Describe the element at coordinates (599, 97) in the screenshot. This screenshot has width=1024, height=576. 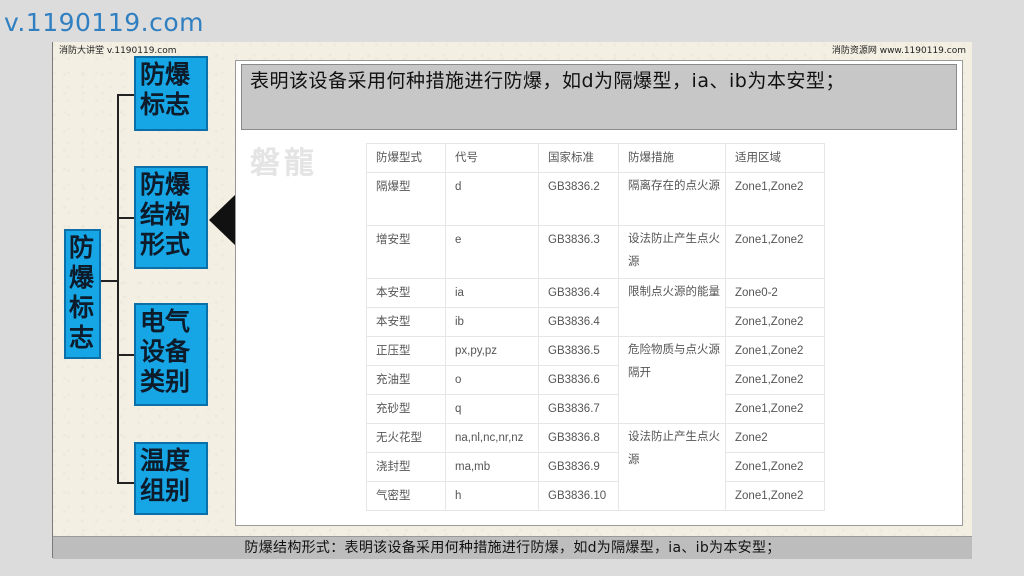
I see `description-callout: 表明该设备采用何种措施进行防爆，如d为隔爆型，ia、ib为本安型；` at that location.